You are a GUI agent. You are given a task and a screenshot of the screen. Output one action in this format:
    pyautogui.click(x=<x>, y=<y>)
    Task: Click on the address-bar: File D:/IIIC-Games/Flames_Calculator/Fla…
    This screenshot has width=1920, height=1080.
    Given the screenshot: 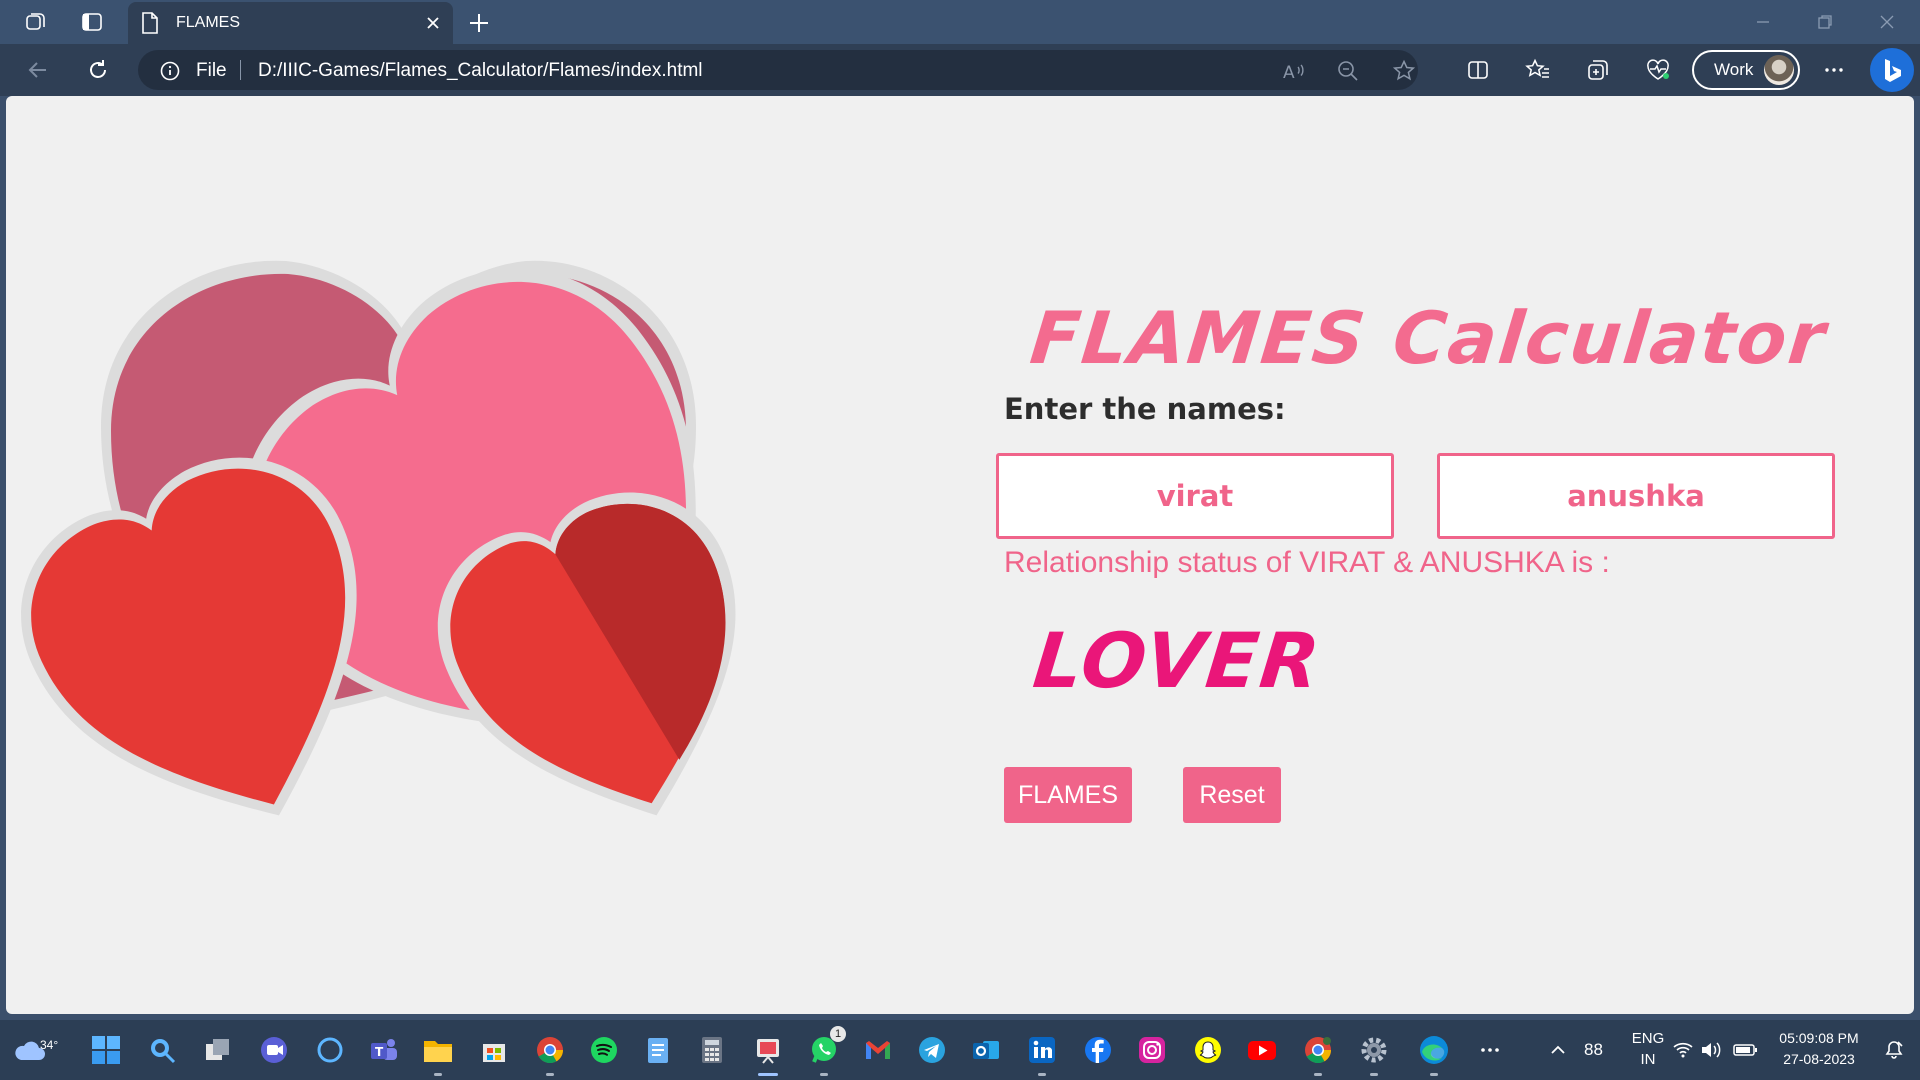 What is the action you would take?
    pyautogui.click(x=778, y=70)
    